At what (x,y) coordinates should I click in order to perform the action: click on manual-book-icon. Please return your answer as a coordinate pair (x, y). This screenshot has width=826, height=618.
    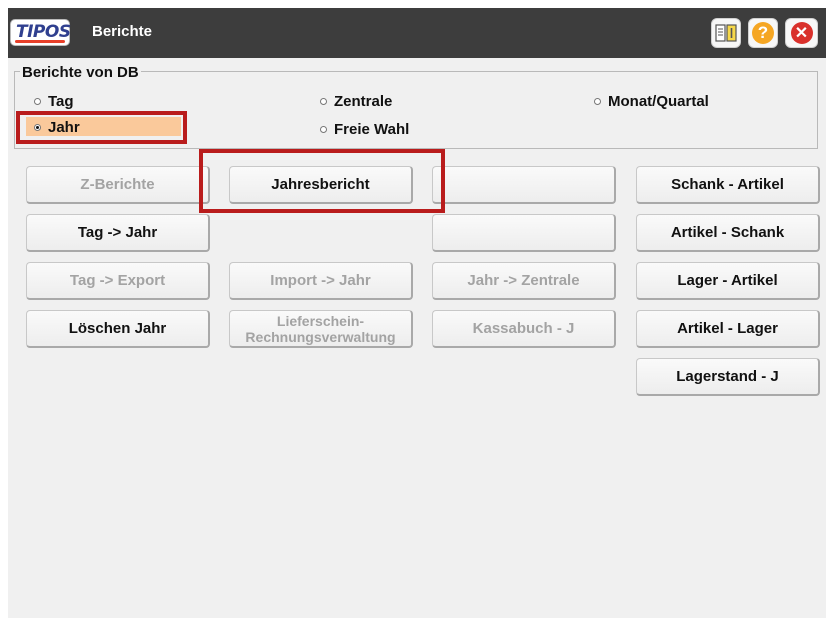
    Looking at the image, I should click on (726, 33).